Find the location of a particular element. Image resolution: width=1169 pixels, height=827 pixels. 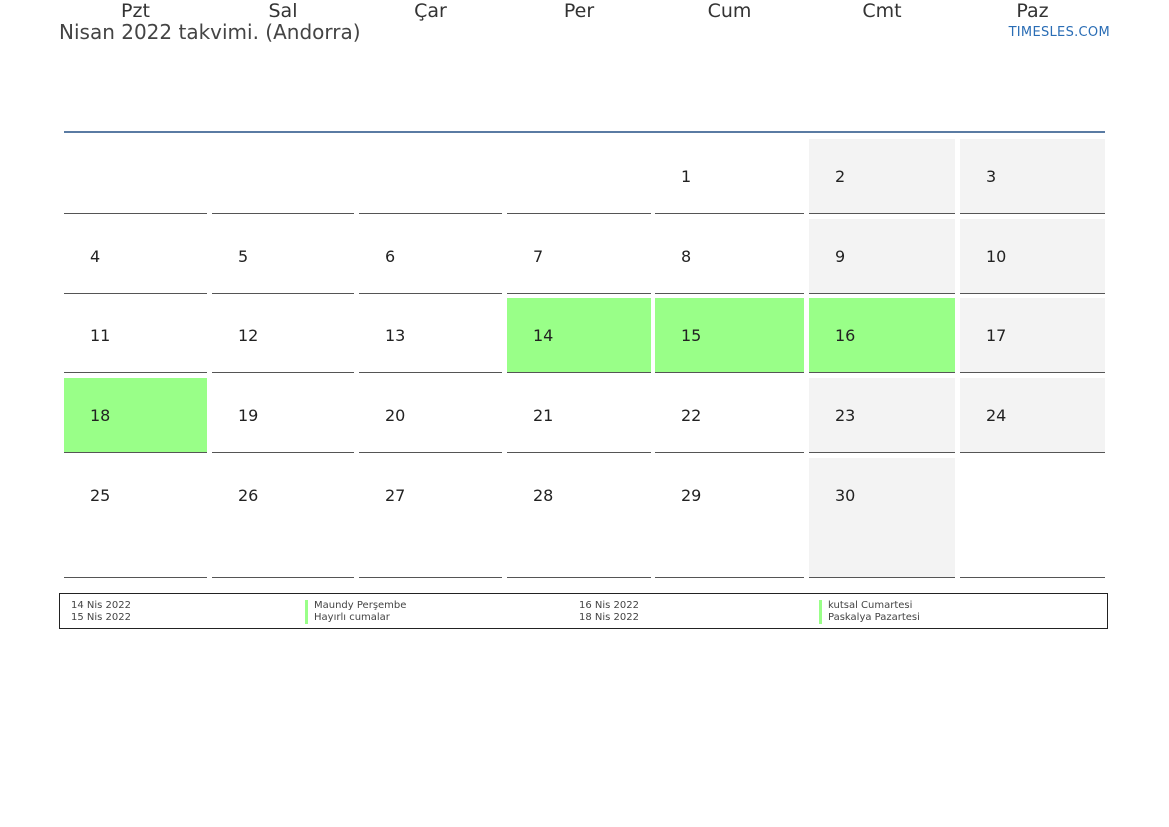

day-number: 5 is located at coordinates (243, 256).